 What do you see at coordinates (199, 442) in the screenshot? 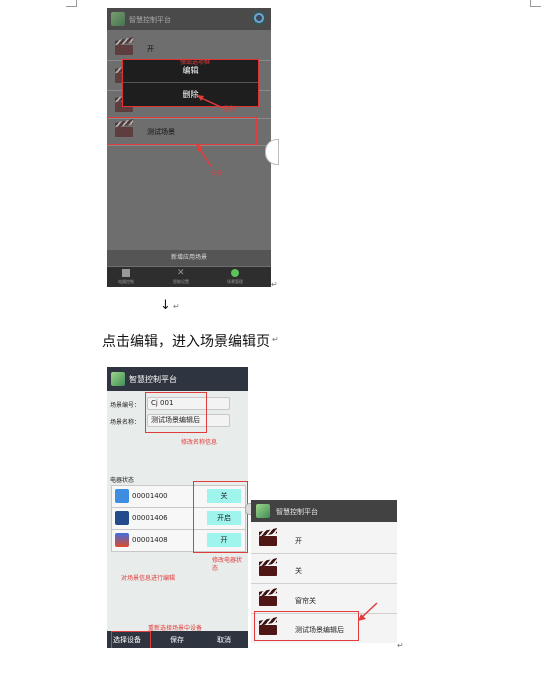
I see `annotation-name: 修改名称信息` at bounding box center [199, 442].